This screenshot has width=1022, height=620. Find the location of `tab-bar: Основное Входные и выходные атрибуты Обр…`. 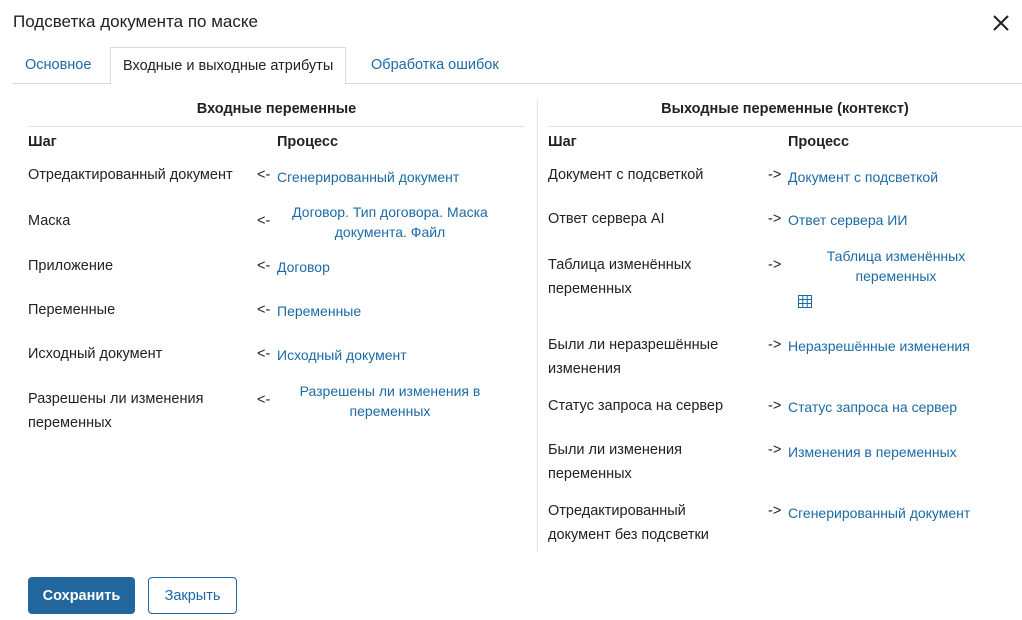

tab-bar: Основное Входные и выходные атрибуты Обр… is located at coordinates (517, 66).